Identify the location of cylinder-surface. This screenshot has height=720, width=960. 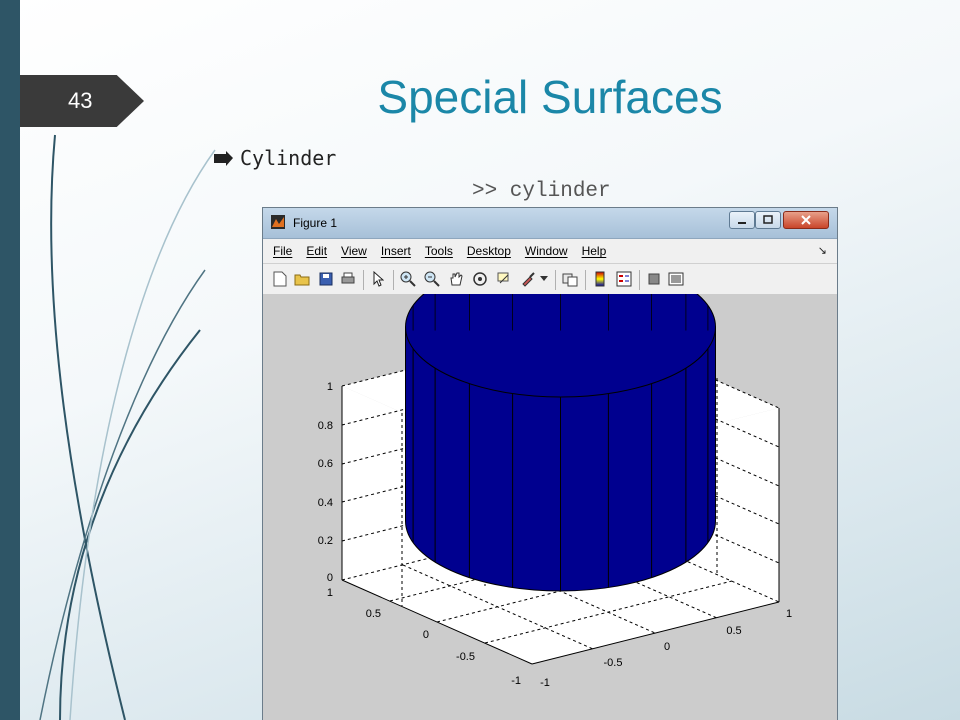
(560, 443).